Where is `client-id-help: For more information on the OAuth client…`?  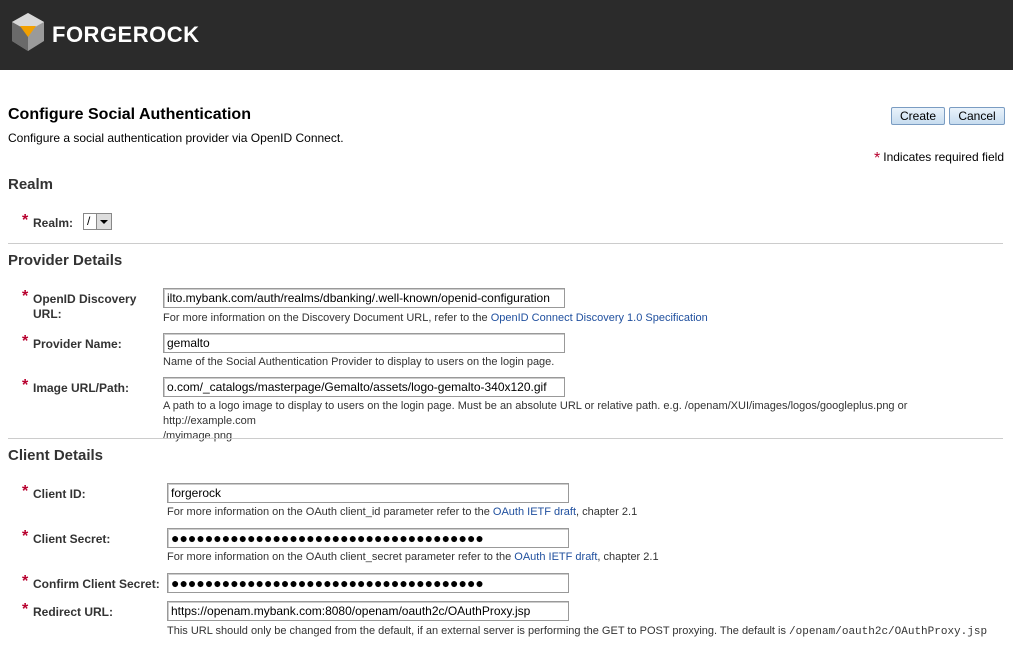 client-id-help: For more information on the OAuth client… is located at coordinates (402, 512).